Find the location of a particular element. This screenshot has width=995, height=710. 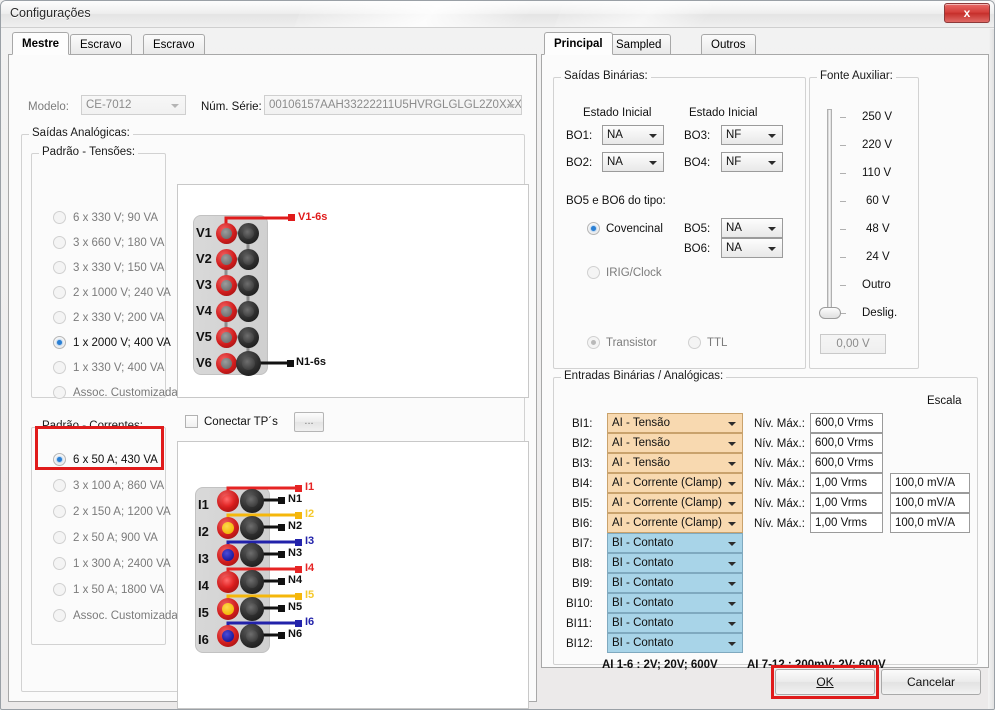

current-neutral-label-5: N5 is located at coordinates (295, 607).